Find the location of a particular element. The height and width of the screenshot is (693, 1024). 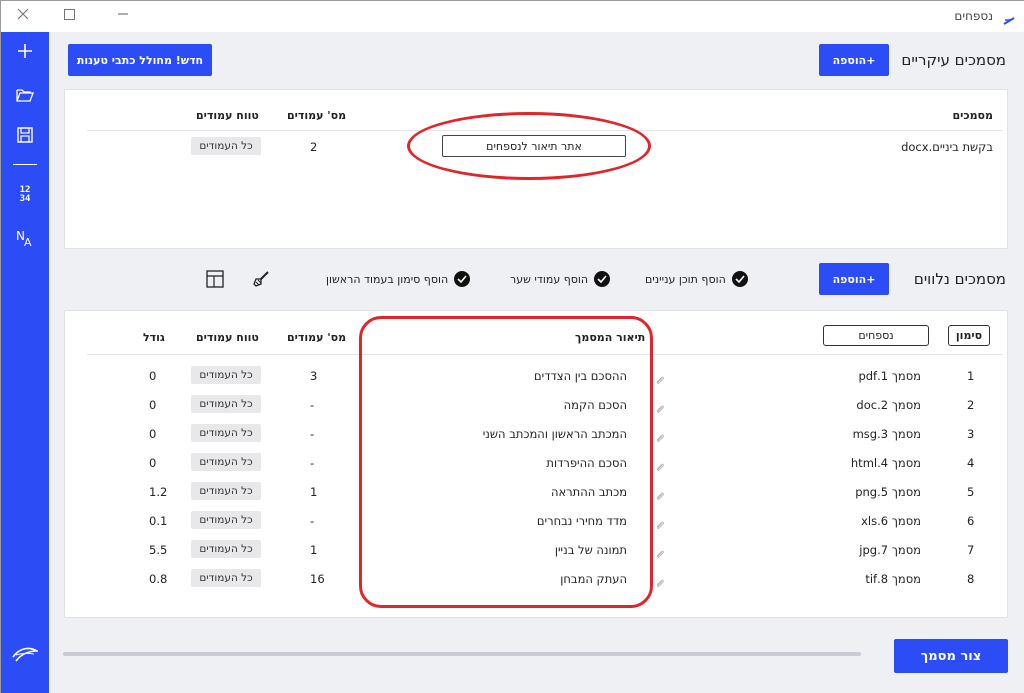

row-description: ההסכם בין הצדדים is located at coordinates (580, 376).